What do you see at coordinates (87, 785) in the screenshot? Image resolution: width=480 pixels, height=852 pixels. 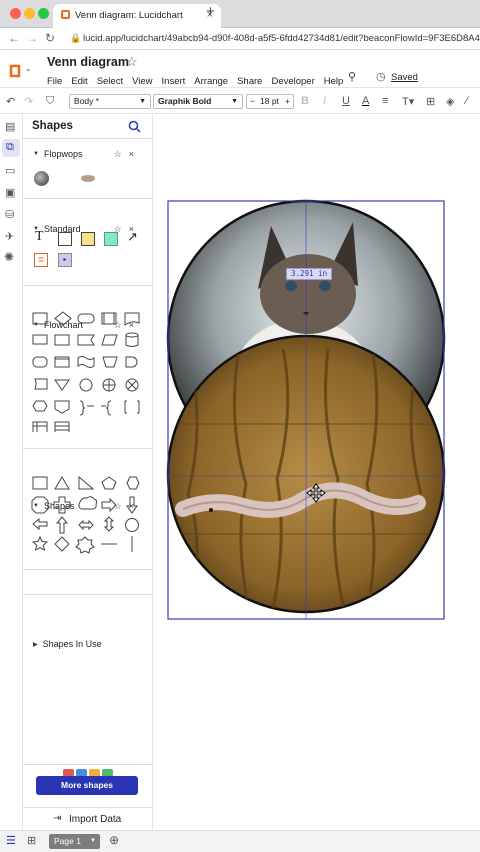 I see `more-shapes-button: More shapes` at bounding box center [87, 785].